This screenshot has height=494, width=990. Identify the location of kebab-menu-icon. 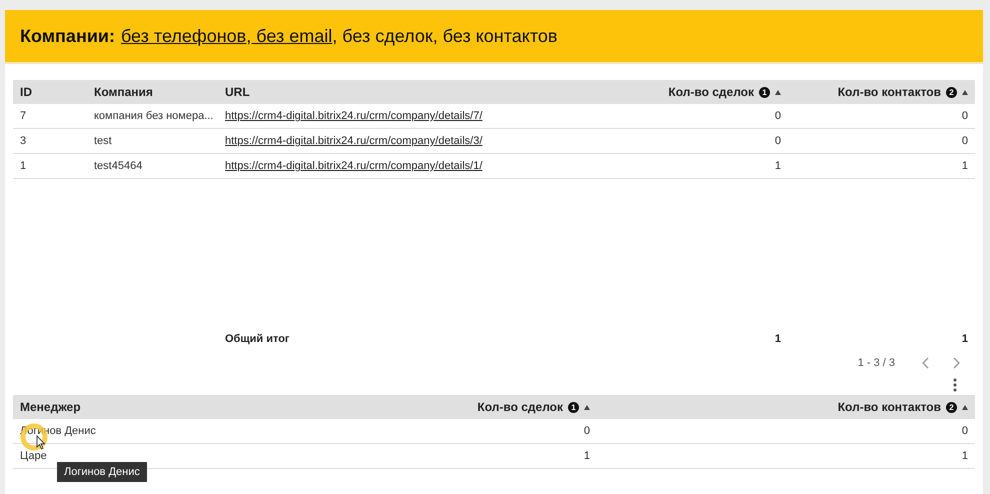
(955, 385).